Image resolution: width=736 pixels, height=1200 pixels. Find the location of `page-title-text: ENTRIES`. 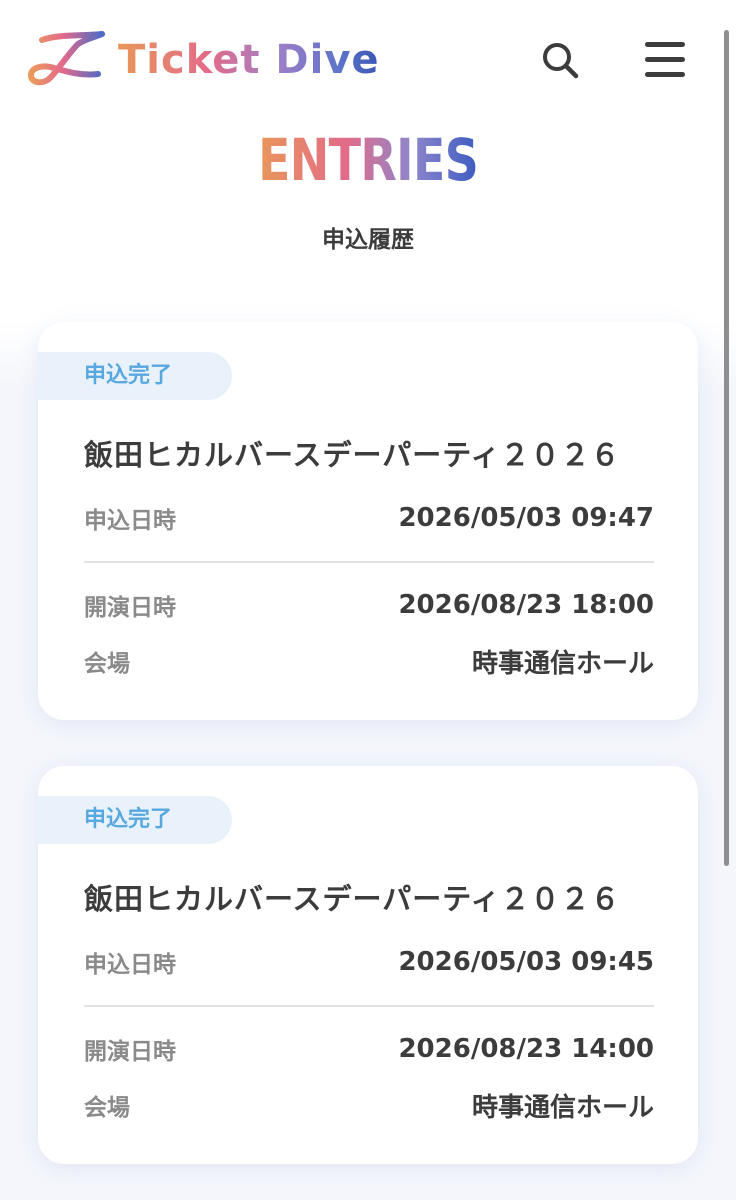

page-title-text: ENTRIES is located at coordinates (368, 160).